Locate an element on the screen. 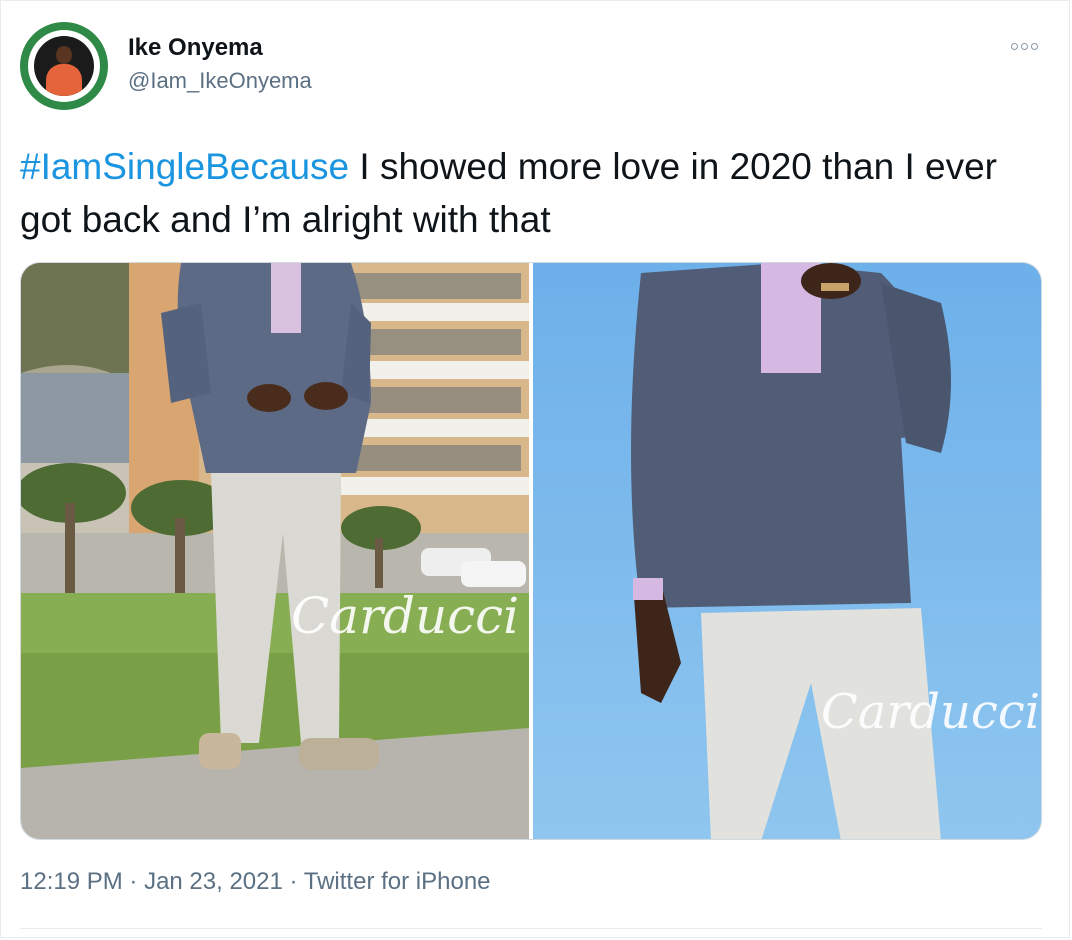 This screenshot has width=1072, height=940. avatar-head is located at coordinates (64, 55).